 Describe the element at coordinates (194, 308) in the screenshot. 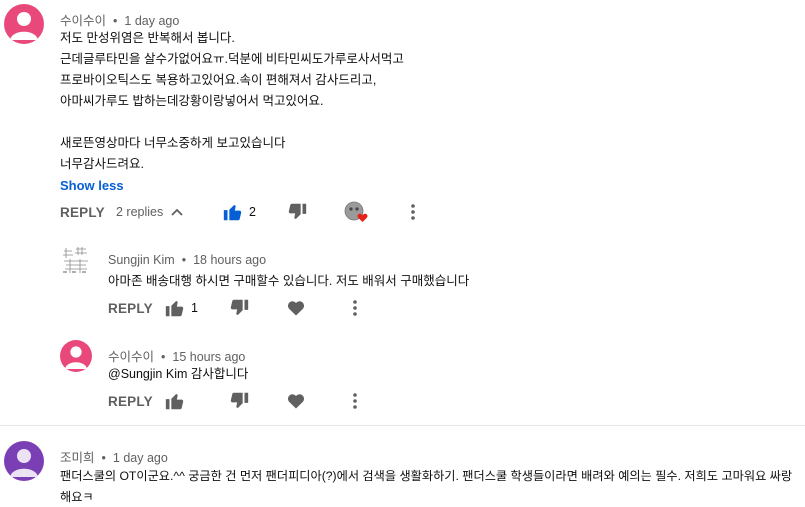

I see `like-count: 1` at that location.